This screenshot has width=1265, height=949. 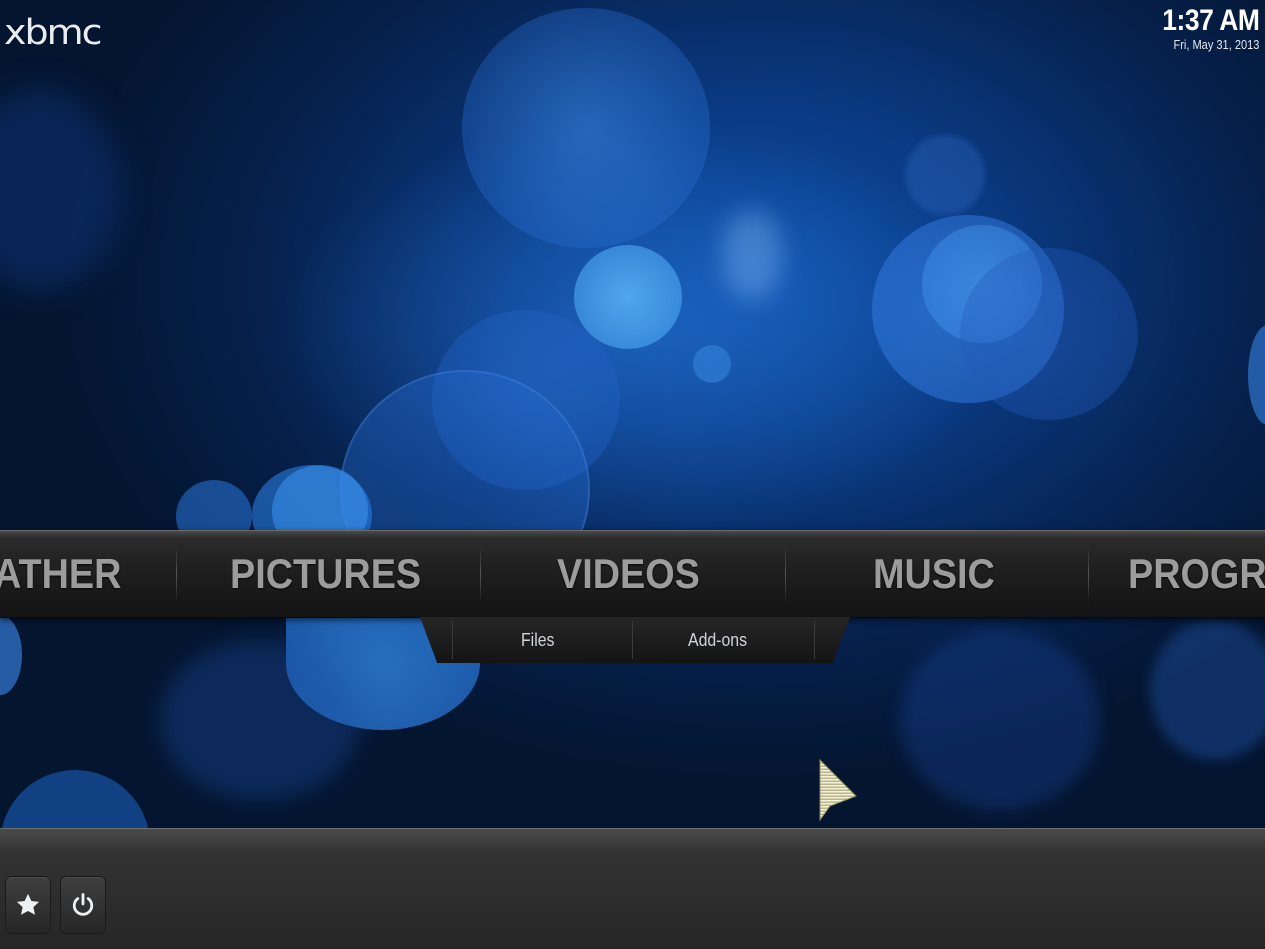 I want to click on clock-time: 1:37 AM, so click(x=1210, y=20).